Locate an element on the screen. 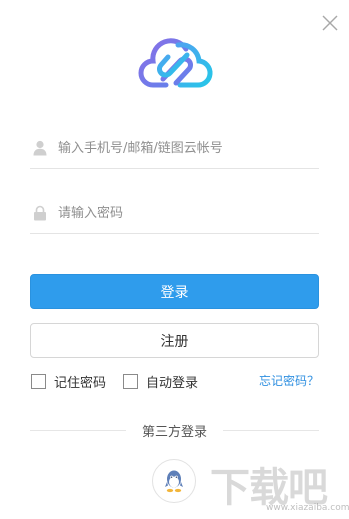 The width and height of the screenshot is (349, 519). auto-login-option: 自动登录 is located at coordinates (160, 381).